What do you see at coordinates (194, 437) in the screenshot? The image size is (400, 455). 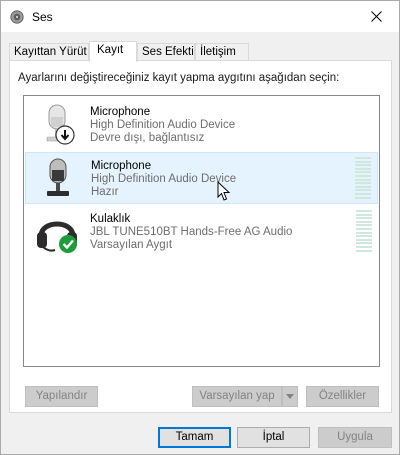 I see `ok-button: Tamam` at bounding box center [194, 437].